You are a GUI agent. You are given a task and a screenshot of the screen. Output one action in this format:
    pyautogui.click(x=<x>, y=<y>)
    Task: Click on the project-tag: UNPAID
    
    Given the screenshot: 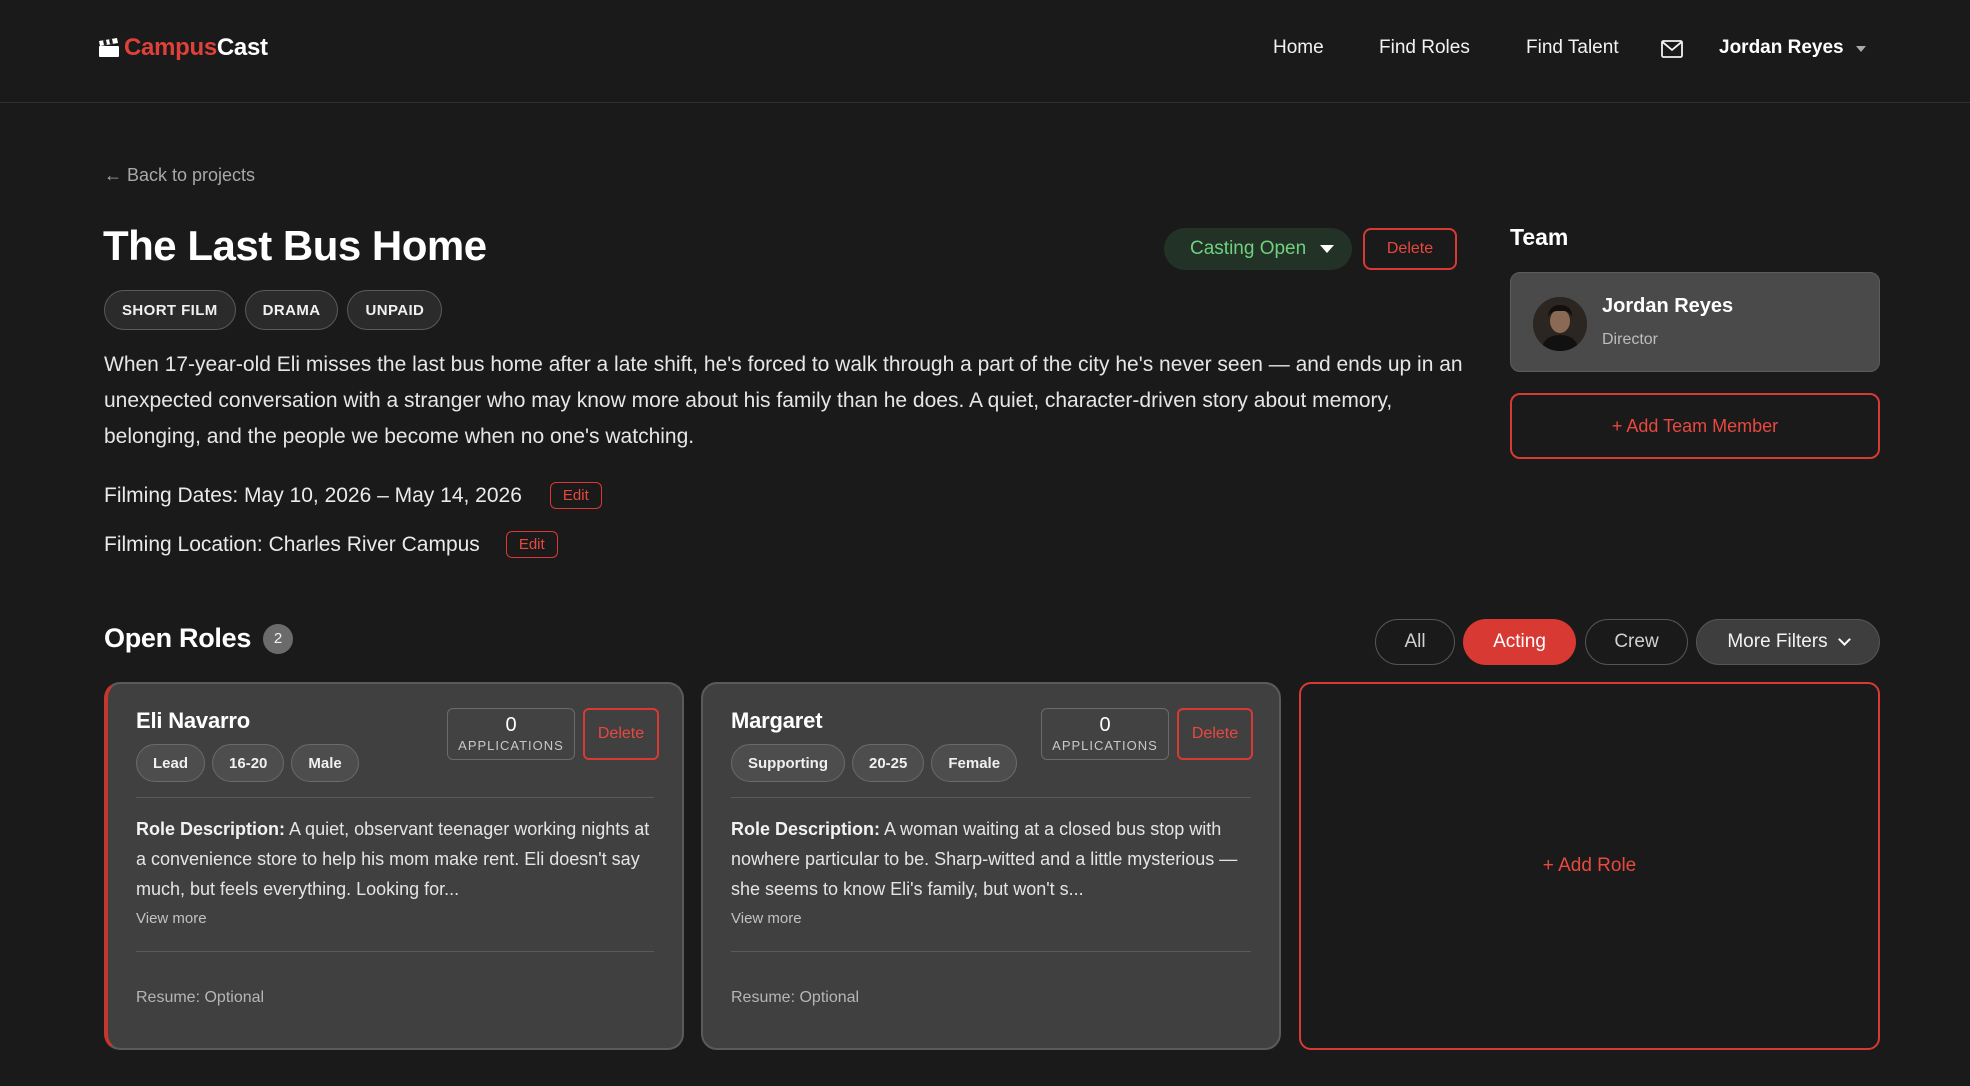 What is the action you would take?
    pyautogui.click(x=395, y=310)
    